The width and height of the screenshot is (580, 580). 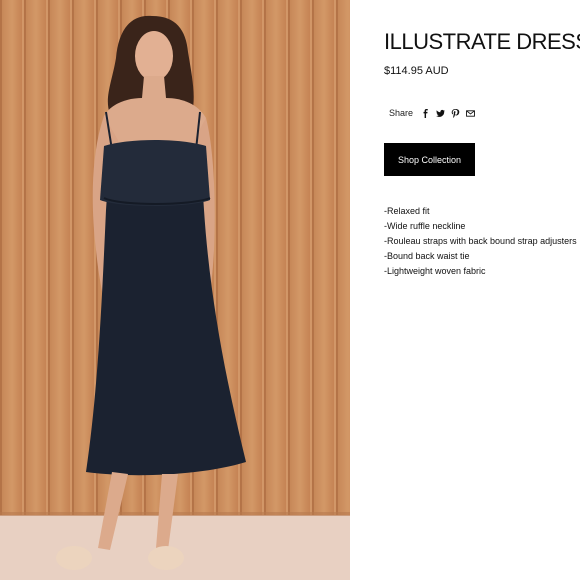 What do you see at coordinates (425, 113) in the screenshot?
I see `facebook-icon` at bounding box center [425, 113].